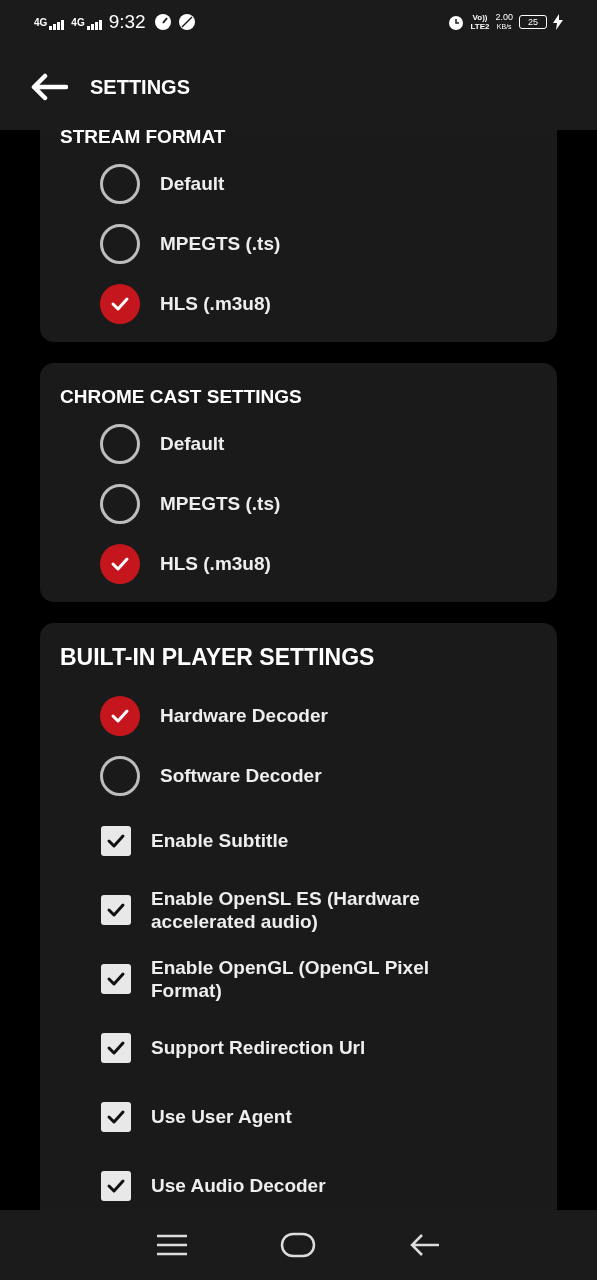 The width and height of the screenshot is (597, 1280). Describe the element at coordinates (558, 22) in the screenshot. I see `charging-icon` at that location.